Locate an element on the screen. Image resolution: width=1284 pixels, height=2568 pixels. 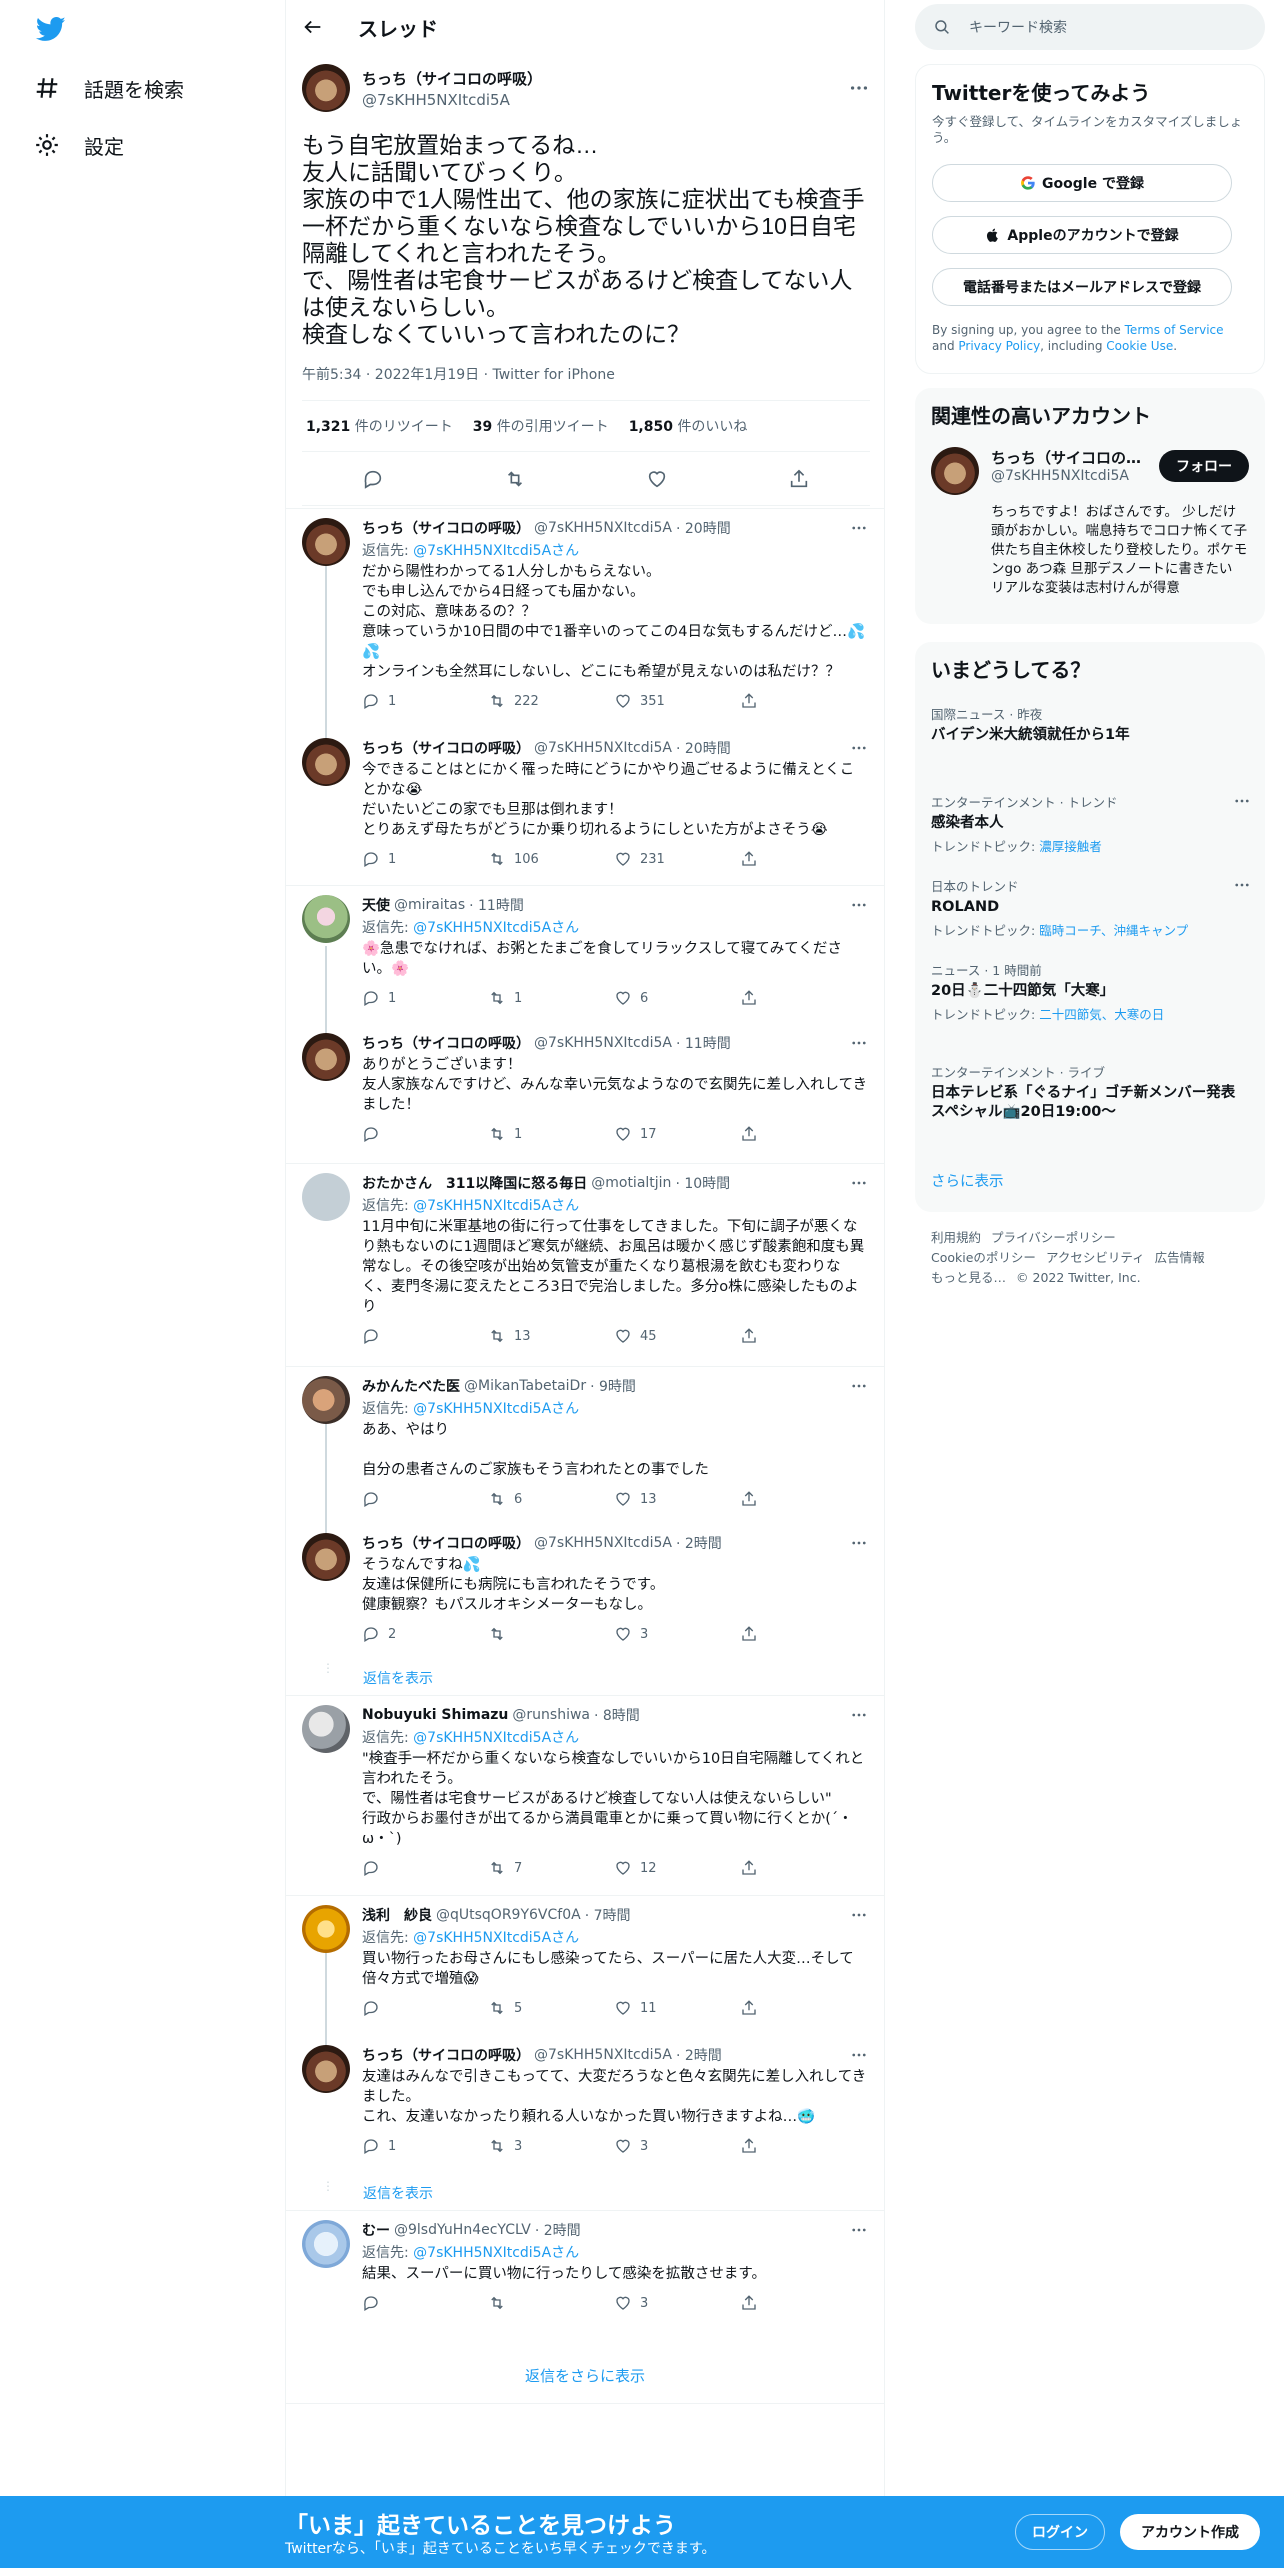
like-button: 45 is located at coordinates (677, 1336).